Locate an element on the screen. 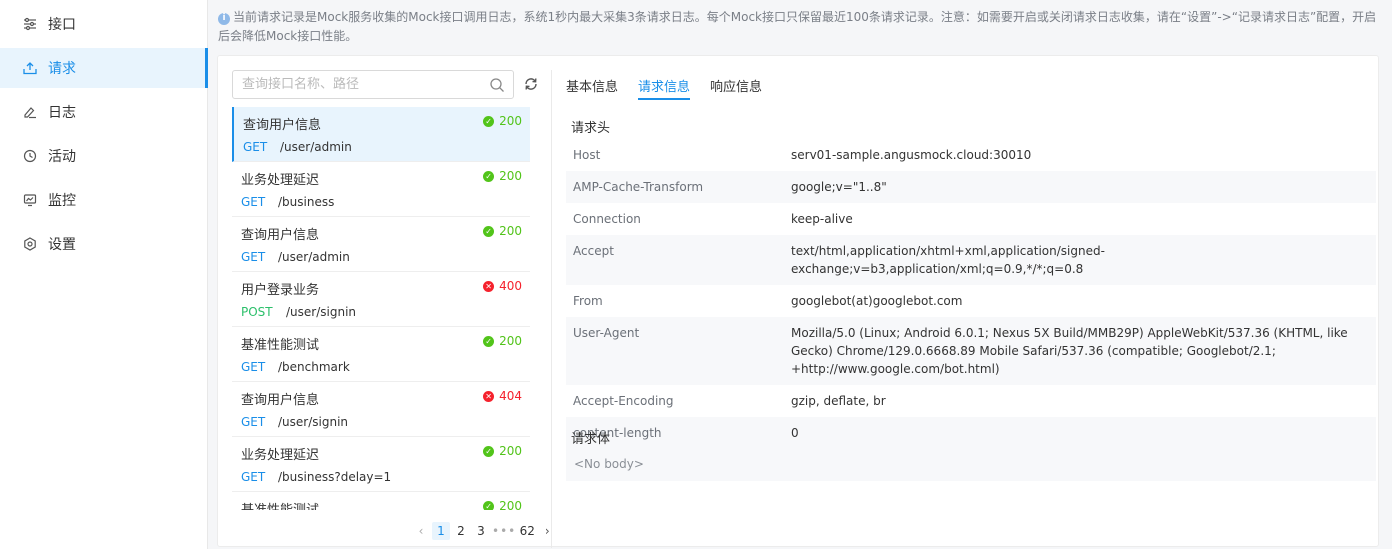 The height and width of the screenshot is (549, 1392). sliders-icon is located at coordinates (30, 24).